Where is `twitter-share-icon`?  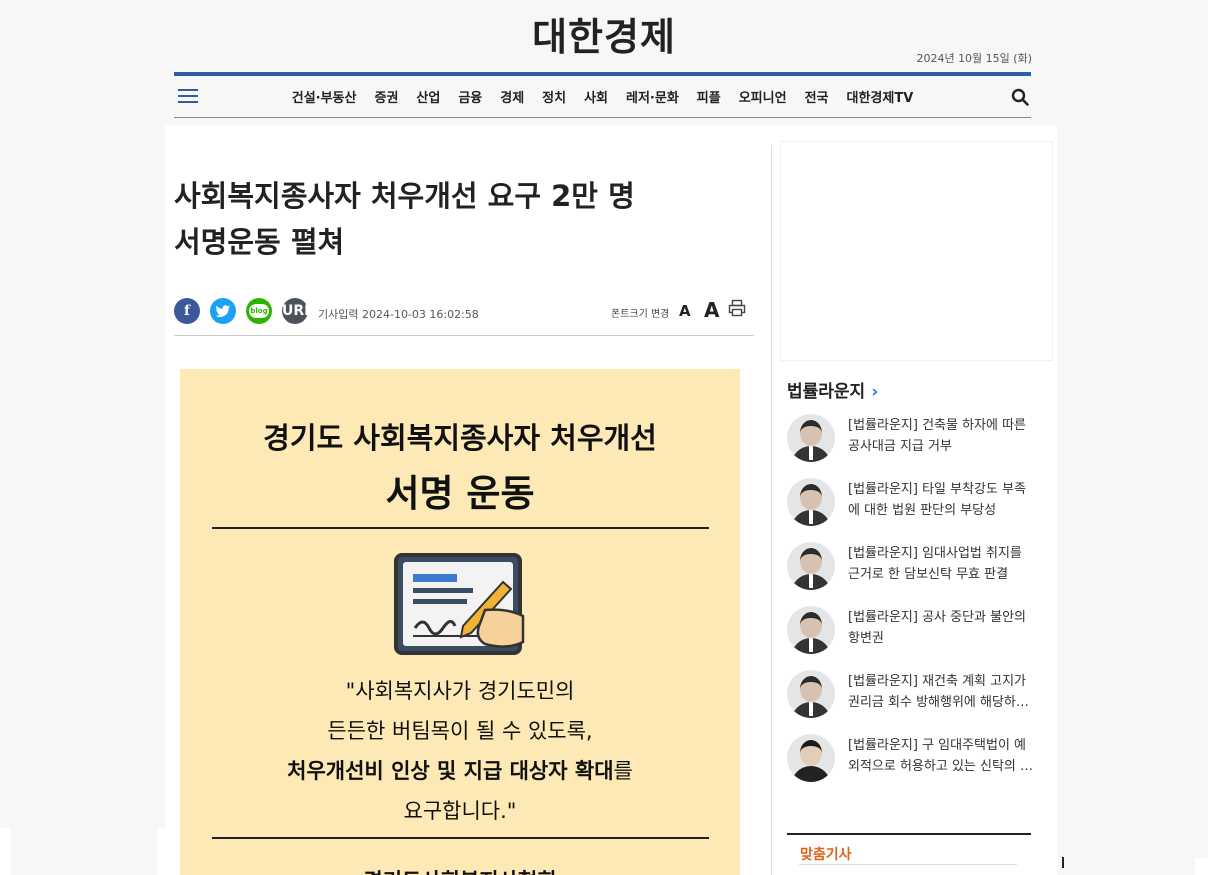 twitter-share-icon is located at coordinates (223, 311).